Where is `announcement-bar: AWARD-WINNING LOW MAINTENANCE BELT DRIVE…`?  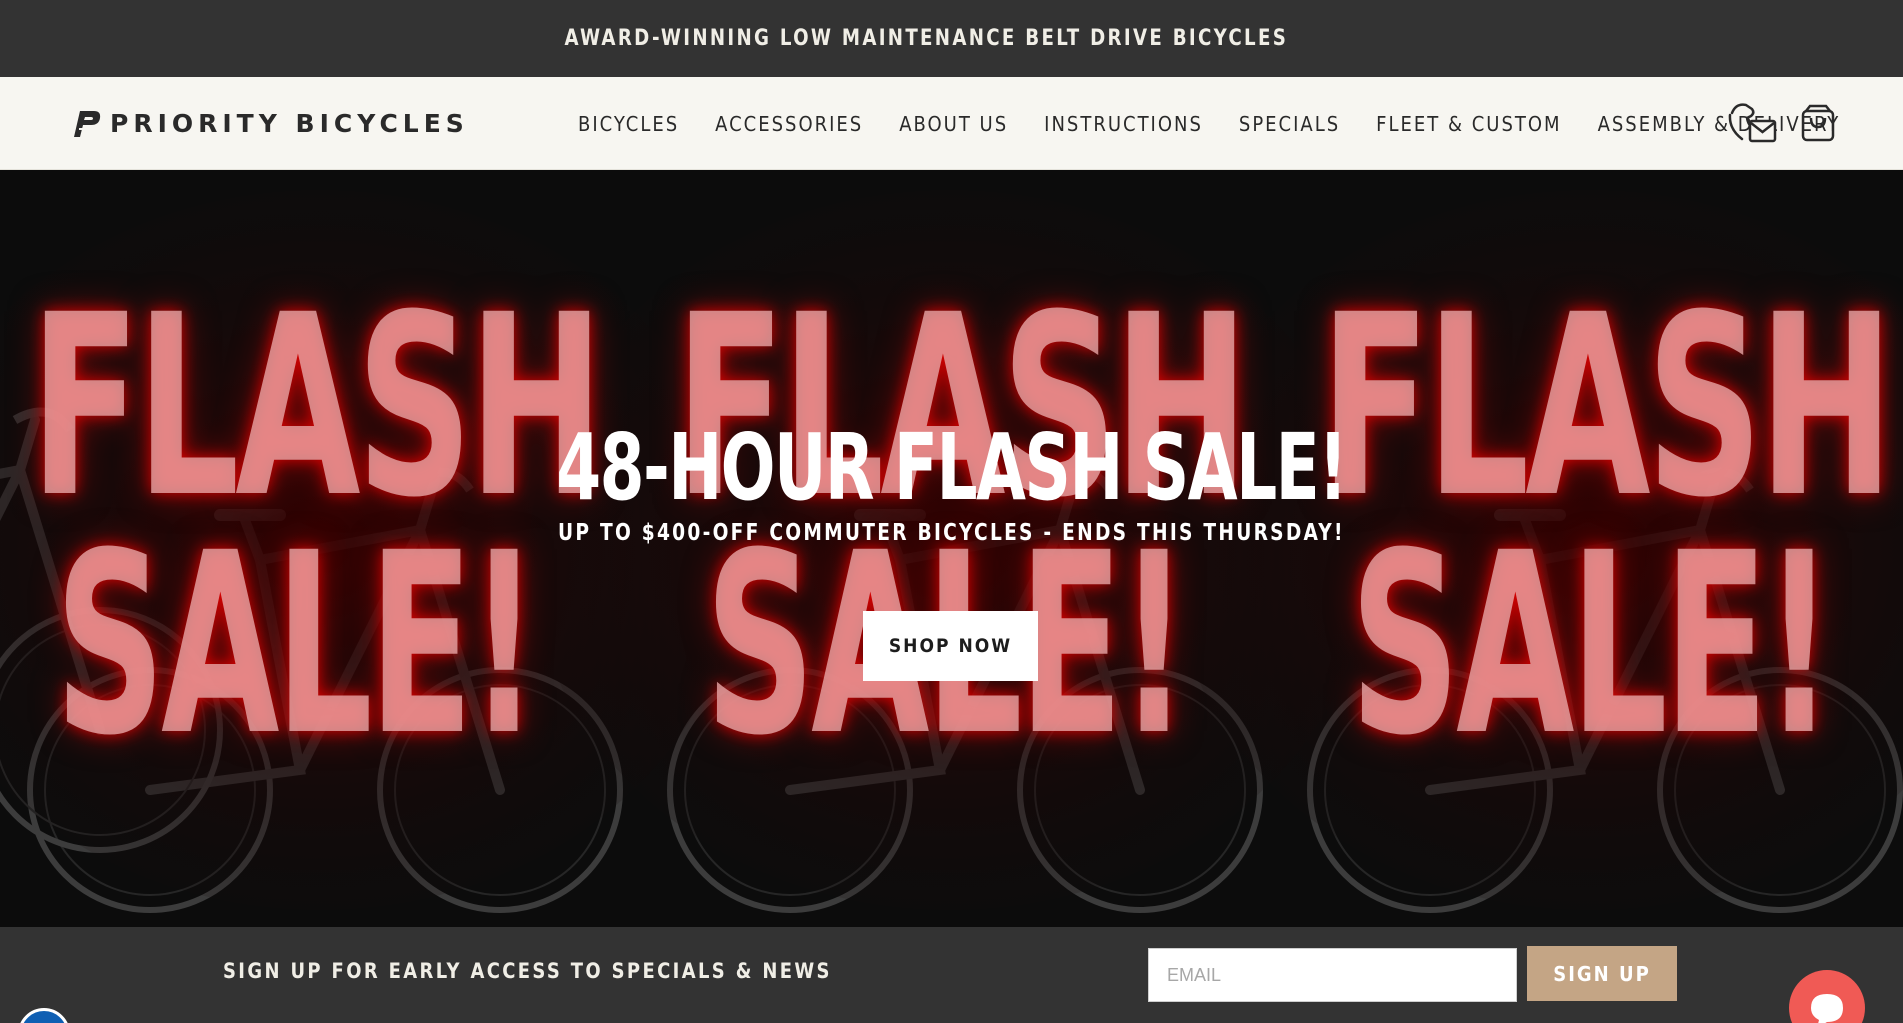
announcement-bar: AWARD-WINNING LOW MAINTENANCE BELT DRIVE… is located at coordinates (951, 38).